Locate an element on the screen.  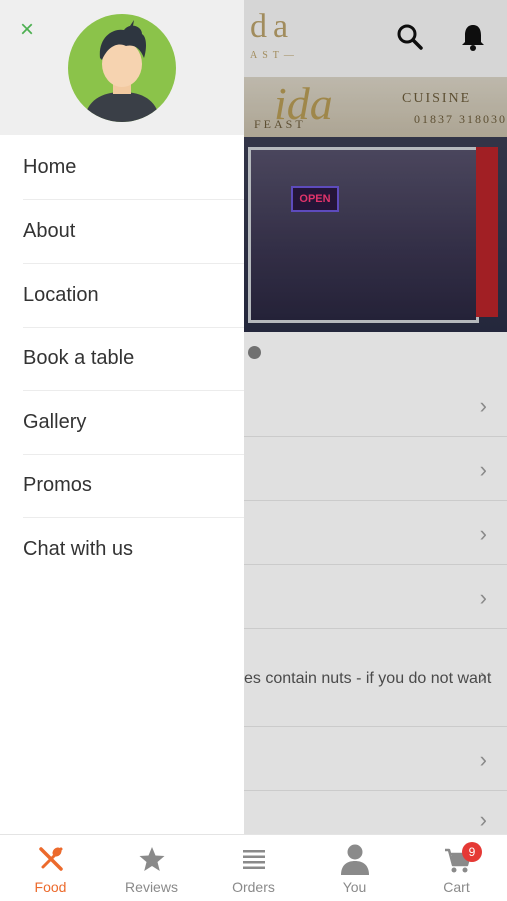
bottom-tab-bar: Food Reviews Orders You 9 Cart is located at coordinates (253, 867).